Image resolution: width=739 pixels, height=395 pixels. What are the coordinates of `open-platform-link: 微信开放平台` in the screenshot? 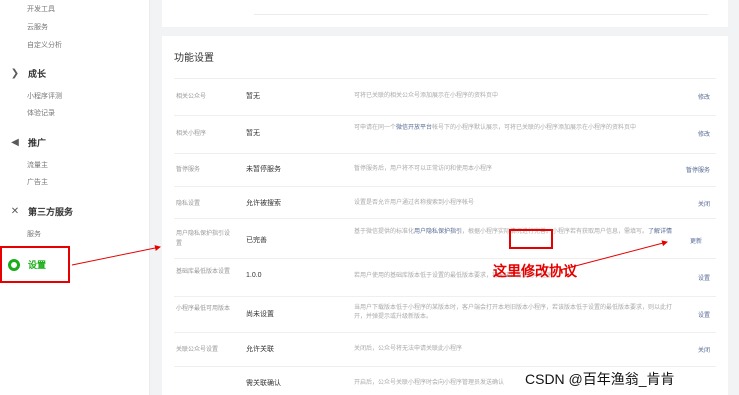 It's located at (414, 128).